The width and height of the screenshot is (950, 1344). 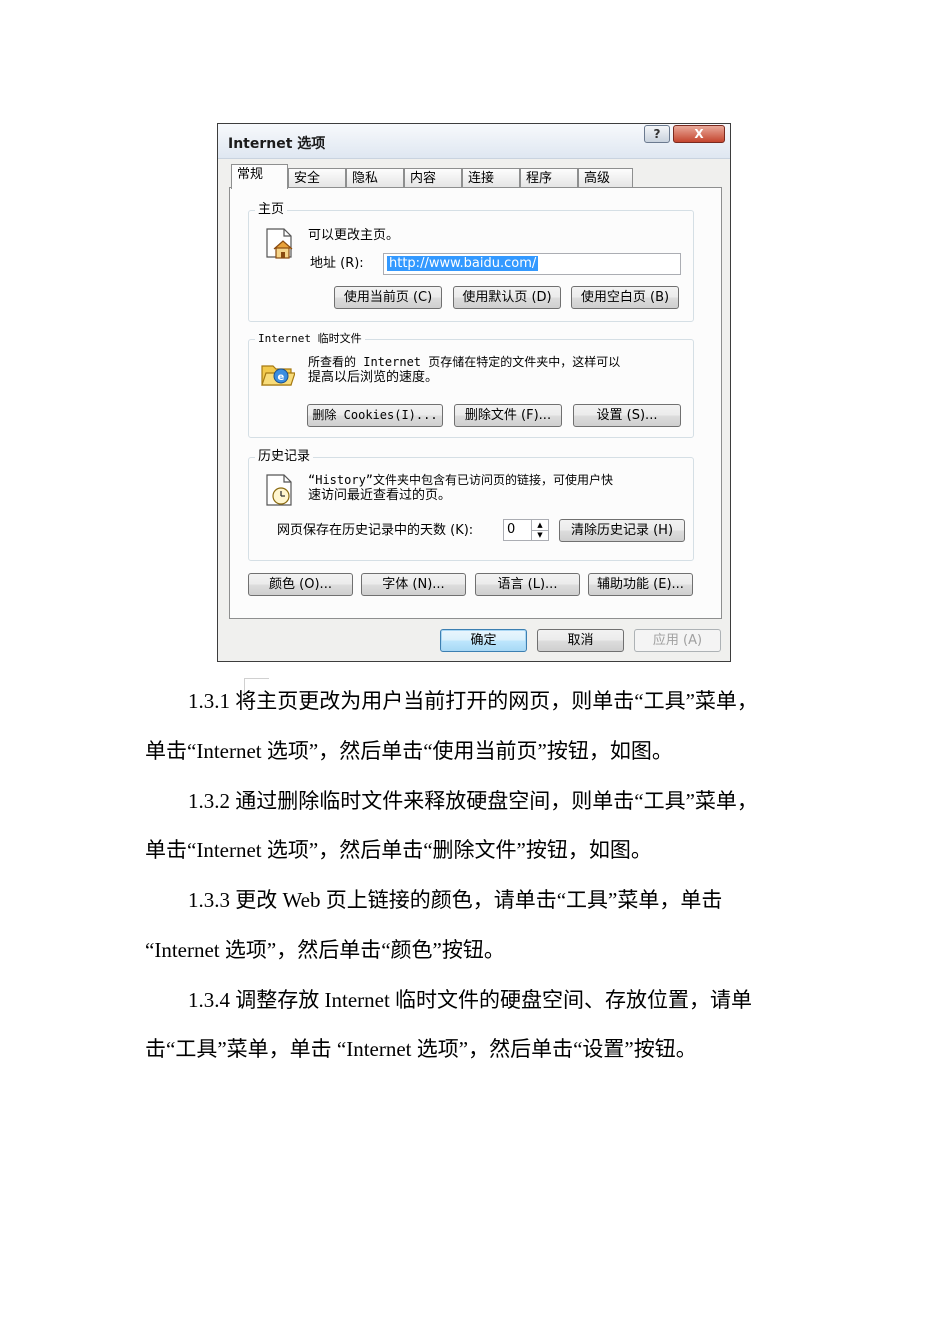 What do you see at coordinates (310, 339) in the screenshot?
I see `temp-files-group-label: Internet 临时文件` at bounding box center [310, 339].